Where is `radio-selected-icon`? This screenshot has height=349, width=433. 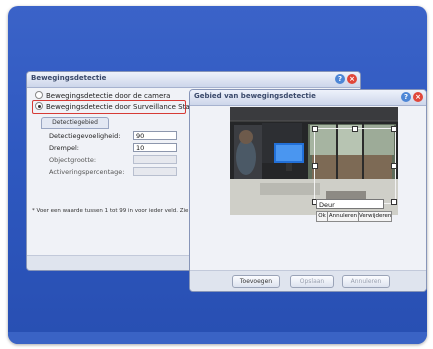 radio-selected-icon is located at coordinates (39, 106).